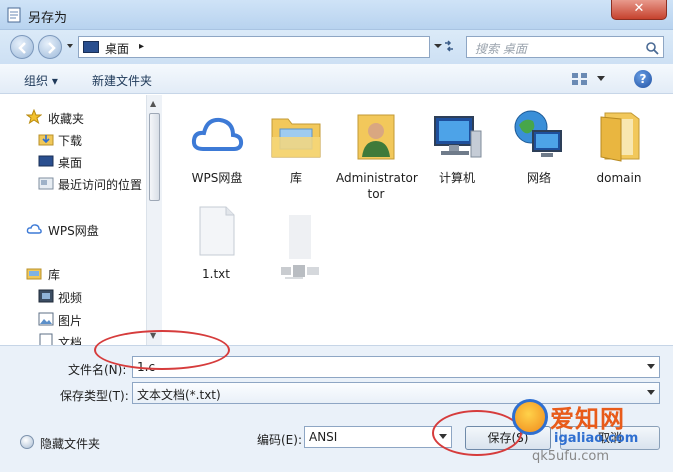  What do you see at coordinates (41, 80) in the screenshot?
I see `organize-menu: 组织 ▾` at bounding box center [41, 80].